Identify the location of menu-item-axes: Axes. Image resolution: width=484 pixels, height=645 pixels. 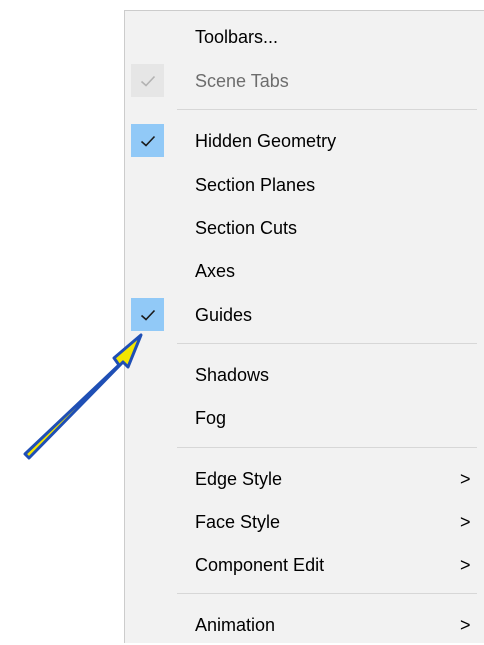
(304, 271).